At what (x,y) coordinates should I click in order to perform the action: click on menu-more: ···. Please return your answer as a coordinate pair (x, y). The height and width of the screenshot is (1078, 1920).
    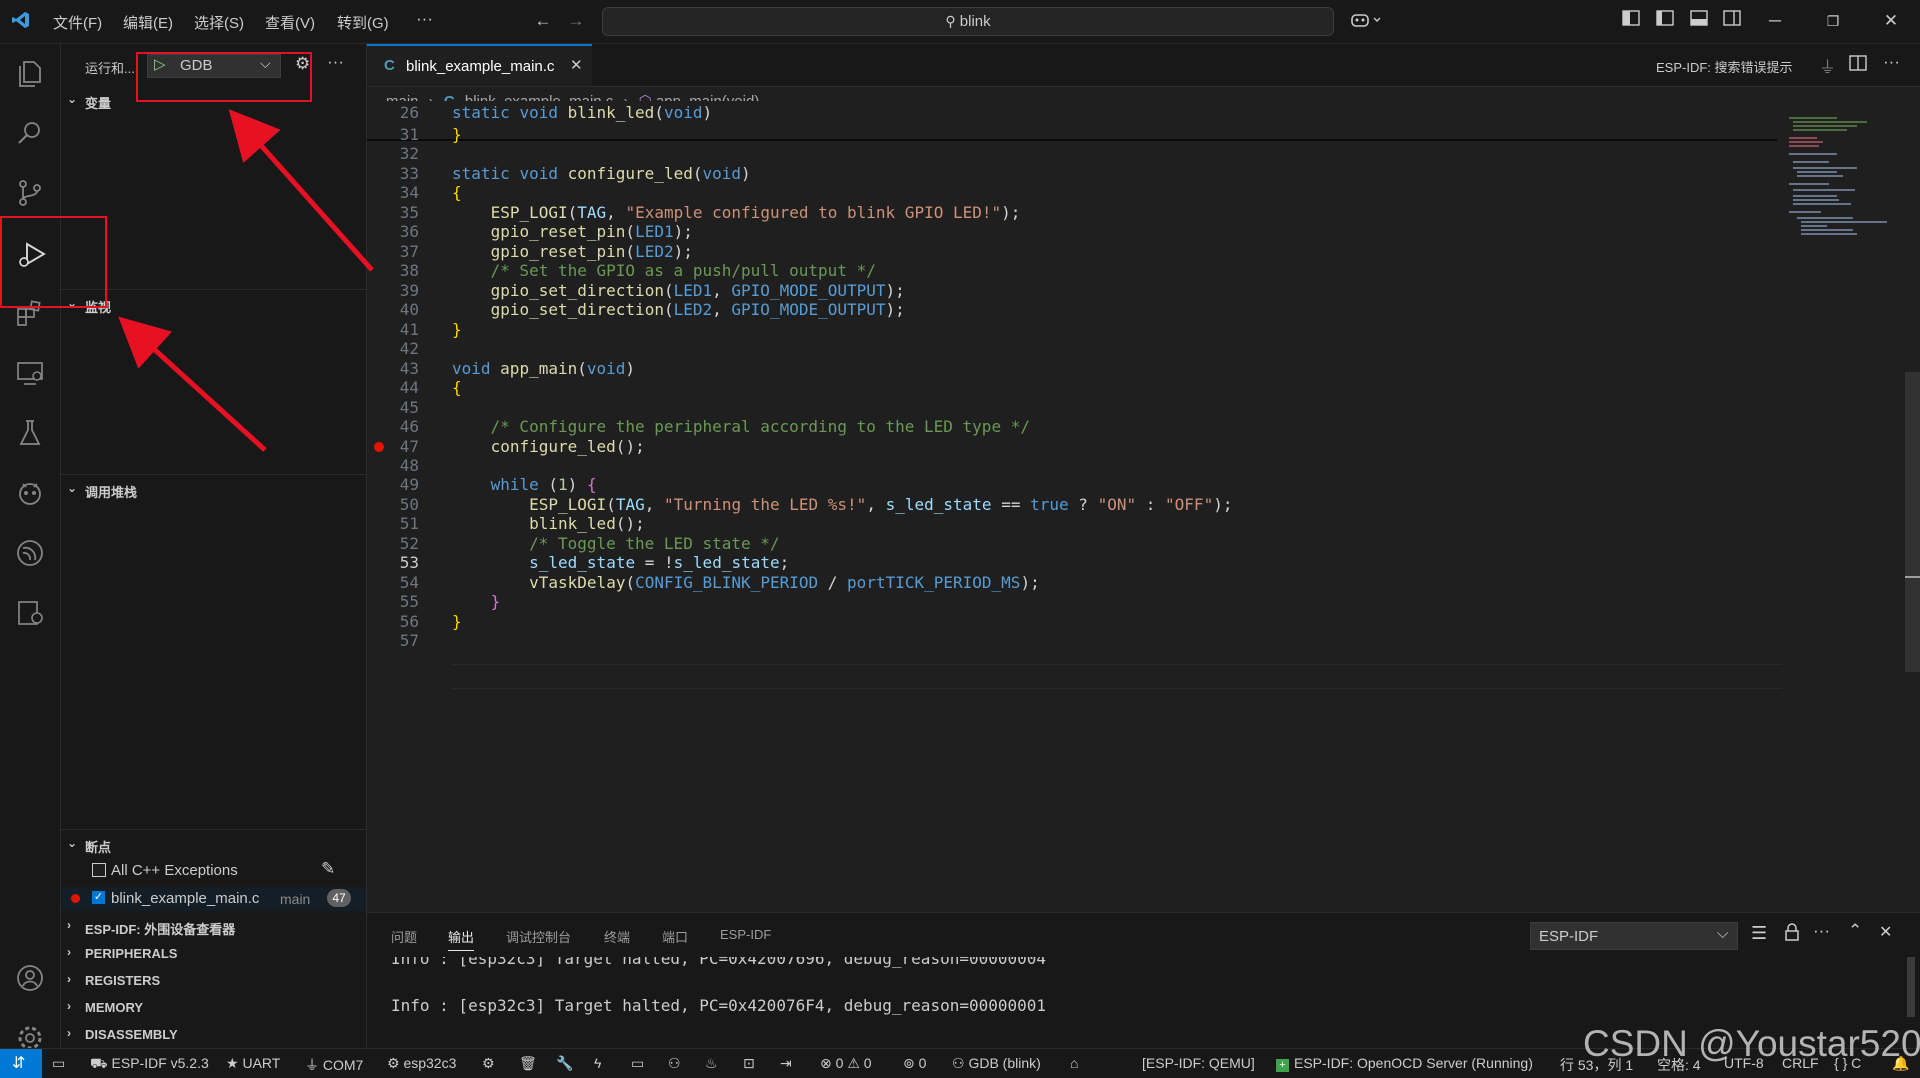
    Looking at the image, I should click on (424, 19).